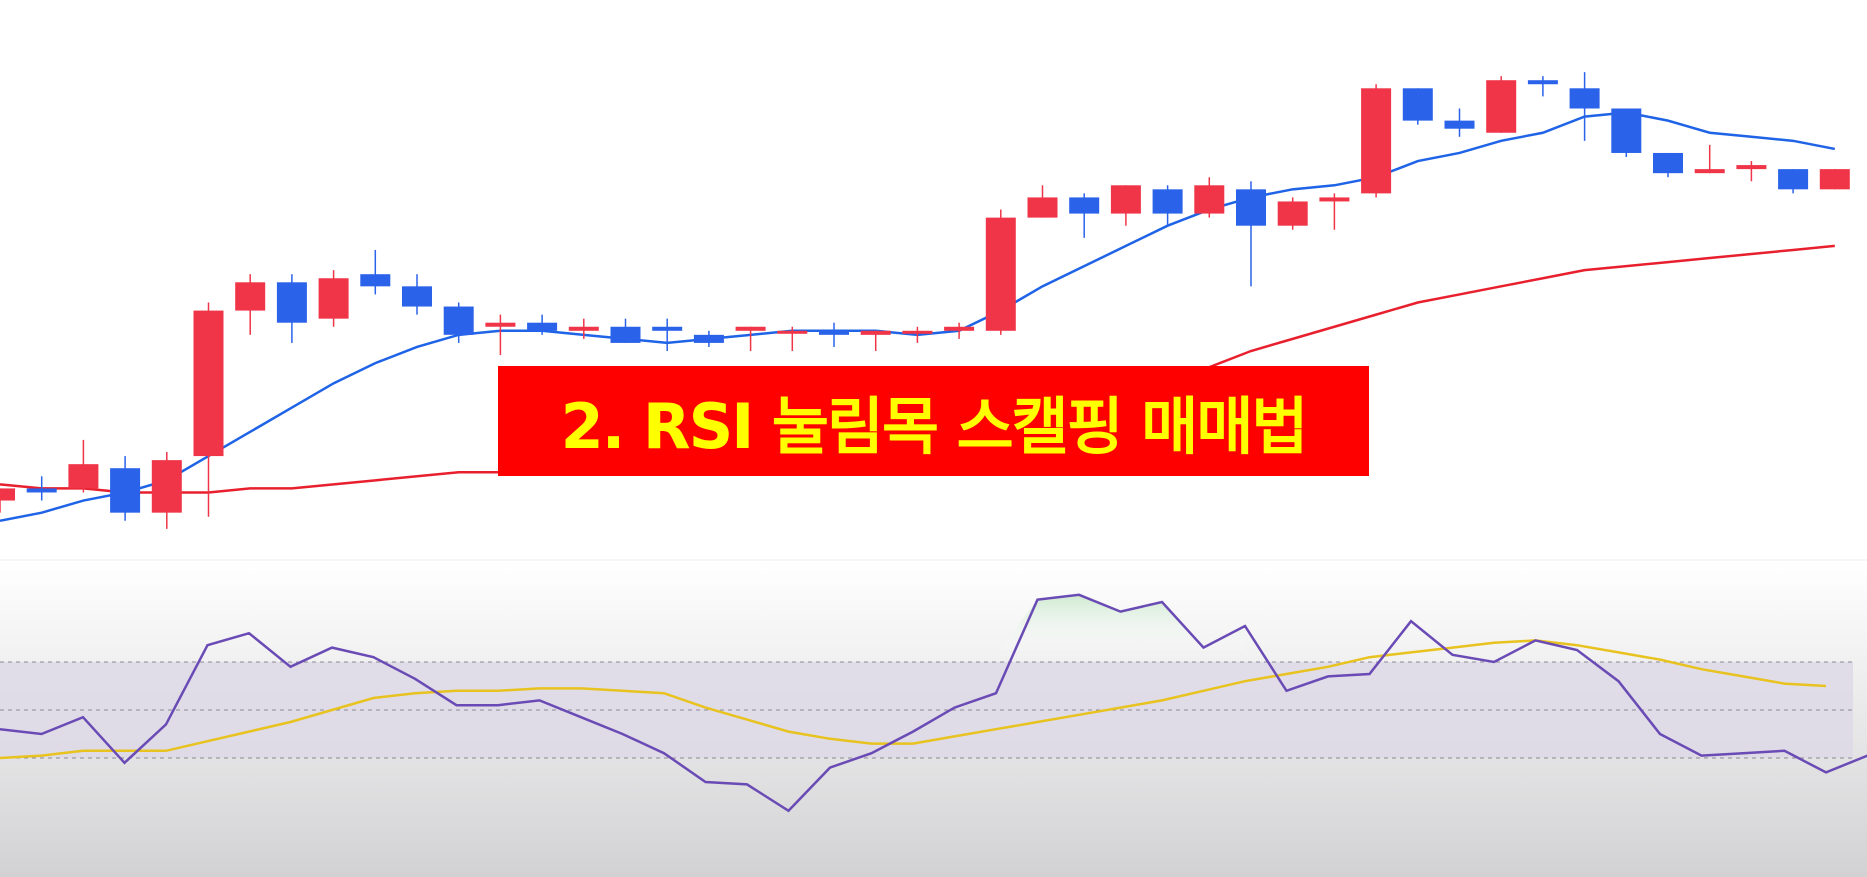 This screenshot has width=1867, height=877. Describe the element at coordinates (934, 426) in the screenshot. I see `banner-title: 2. RSI 눌림목 스캘핑 매매법` at that location.